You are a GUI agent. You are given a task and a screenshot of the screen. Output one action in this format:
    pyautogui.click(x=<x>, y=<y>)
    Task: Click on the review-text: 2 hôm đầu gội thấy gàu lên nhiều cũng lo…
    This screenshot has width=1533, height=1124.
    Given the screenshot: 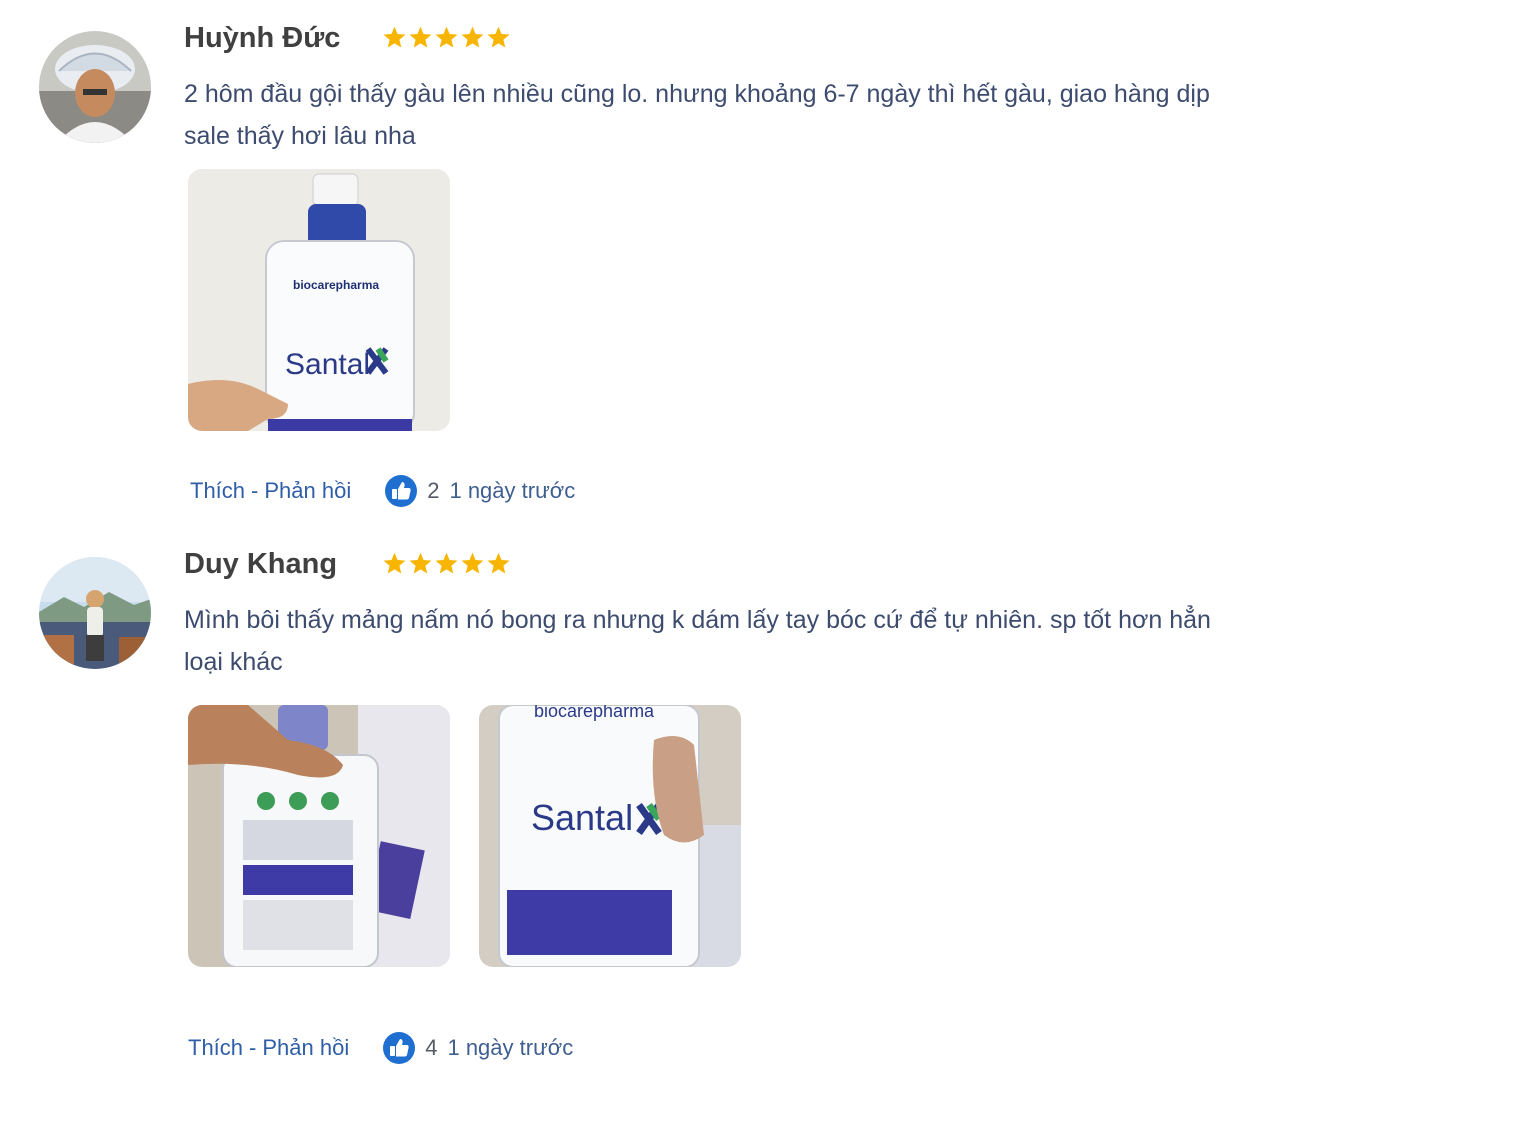 What is the action you would take?
    pyautogui.click(x=697, y=115)
    